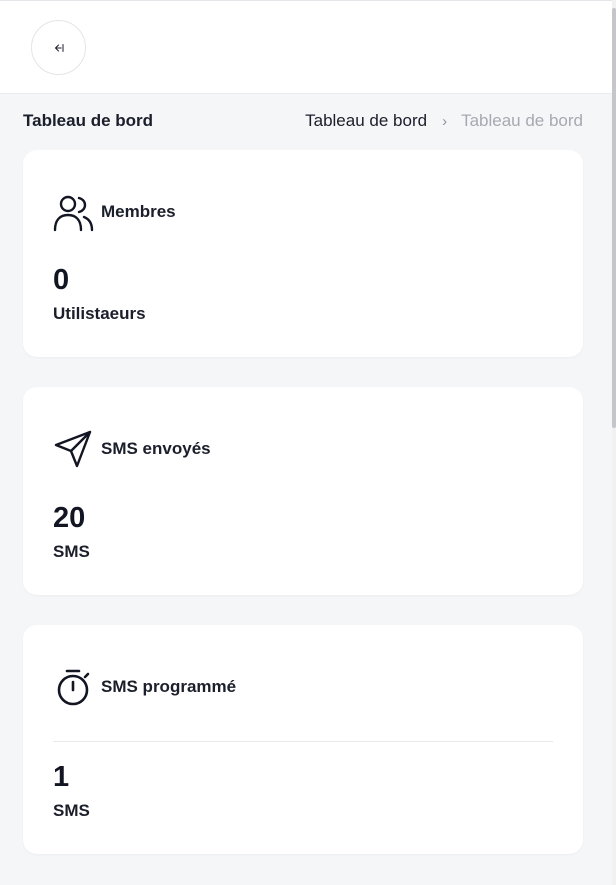  I want to click on page-title: Tableau de bord, so click(88, 120).